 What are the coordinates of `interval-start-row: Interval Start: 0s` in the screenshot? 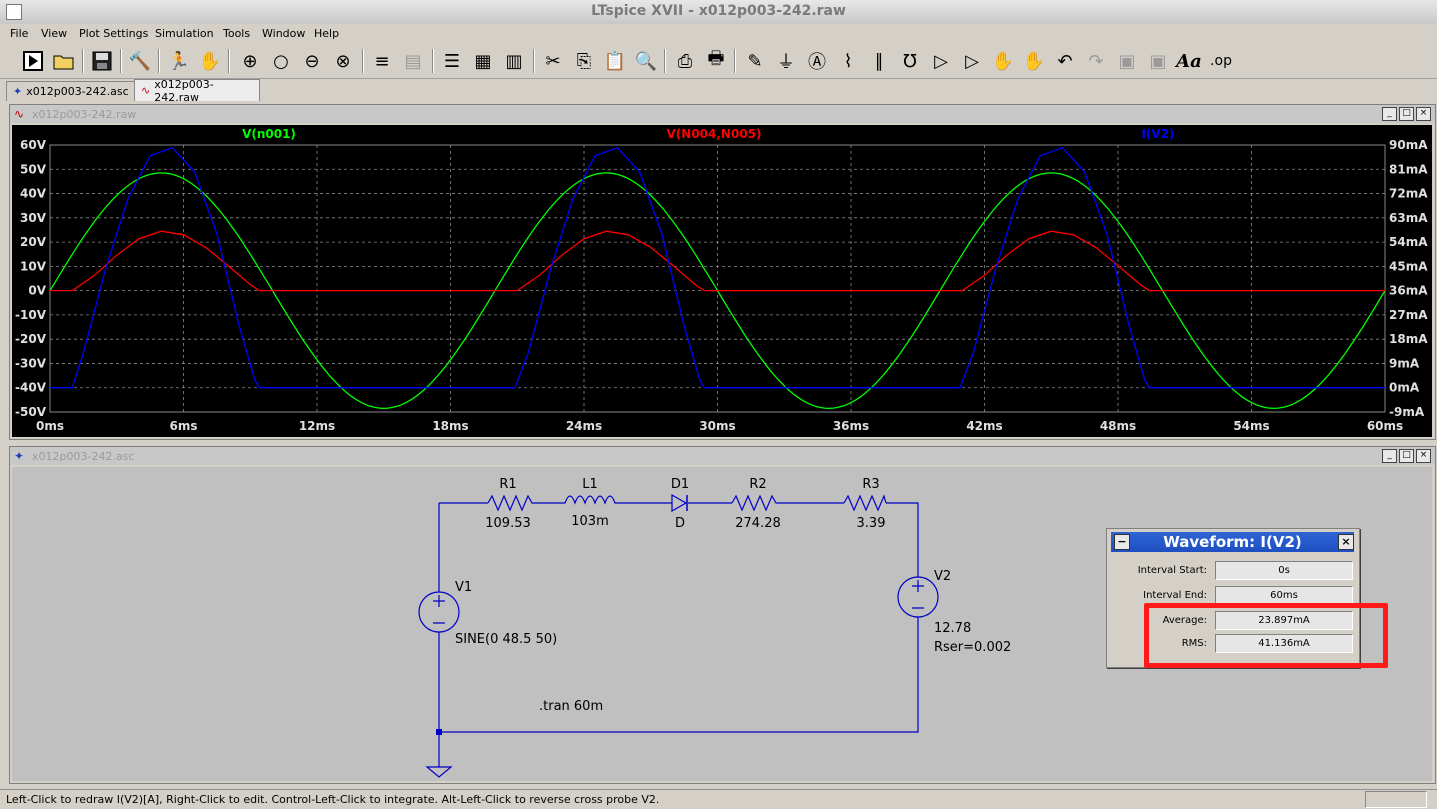 It's located at (1233, 572).